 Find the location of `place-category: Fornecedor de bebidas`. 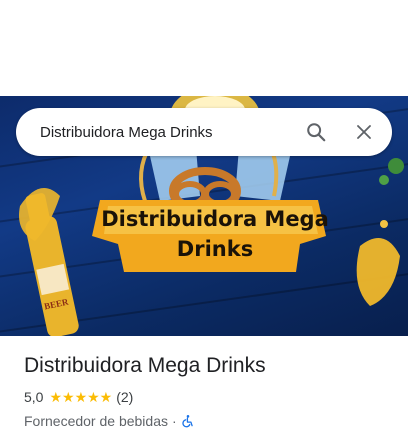

place-category: Fornecedor de bebidas is located at coordinates (96, 421).